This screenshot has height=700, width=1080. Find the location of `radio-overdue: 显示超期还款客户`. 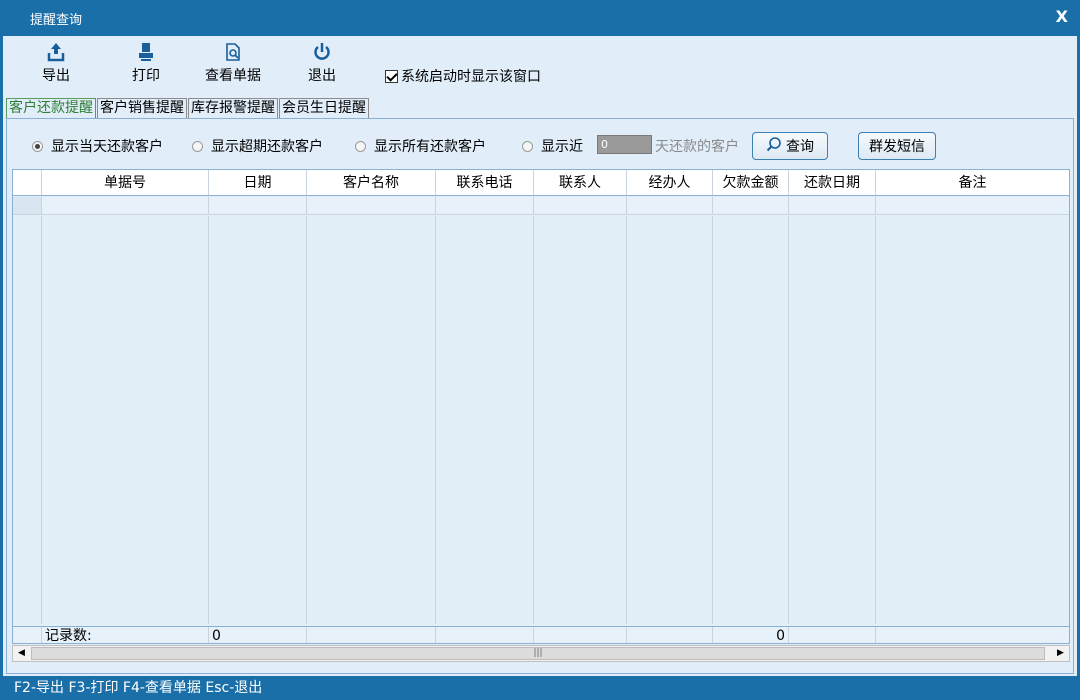

radio-overdue: 显示超期还款客户 is located at coordinates (257, 146).